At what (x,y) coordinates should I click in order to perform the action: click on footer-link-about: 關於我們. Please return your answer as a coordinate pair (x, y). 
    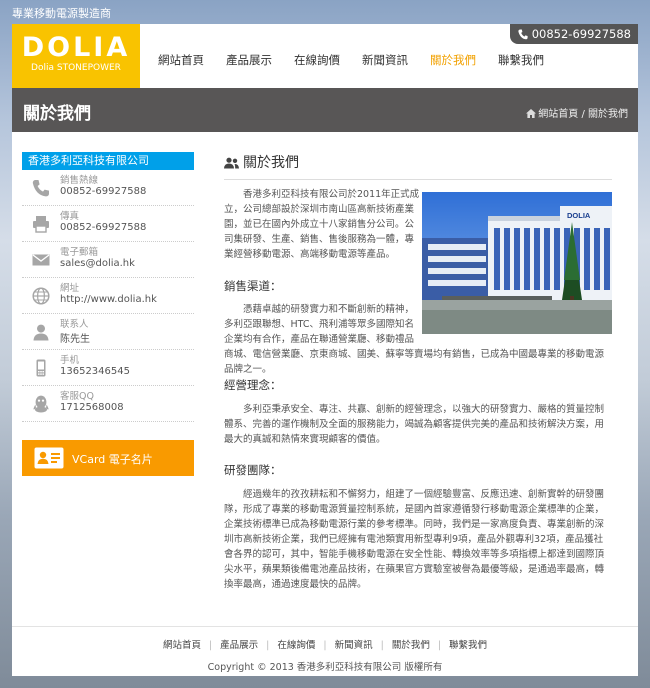
    Looking at the image, I should click on (411, 645).